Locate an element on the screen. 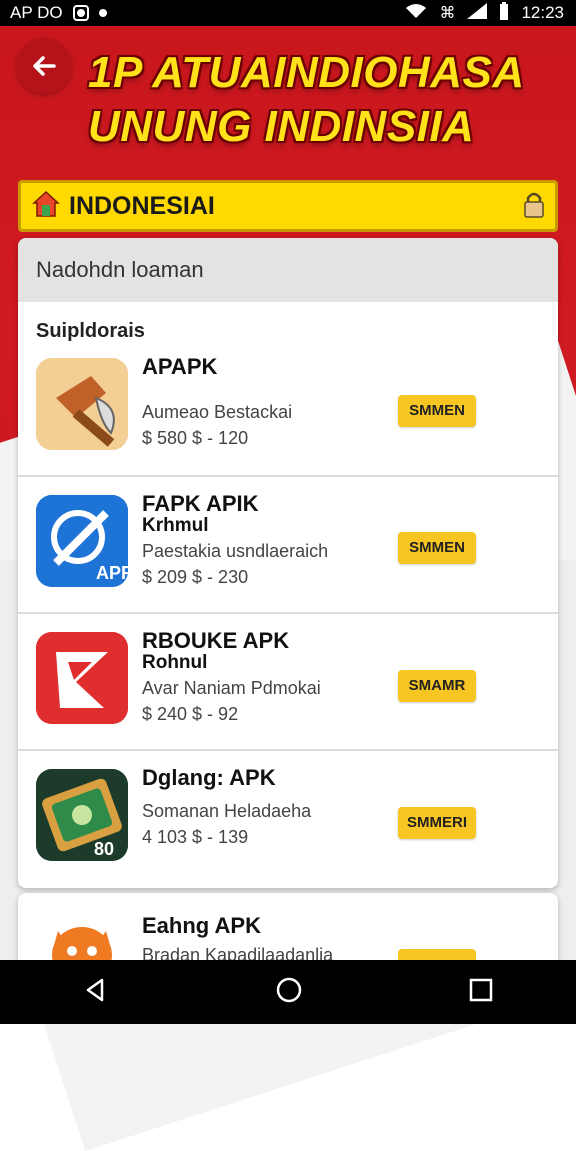  back-nav-icon is located at coordinates (96, 992).